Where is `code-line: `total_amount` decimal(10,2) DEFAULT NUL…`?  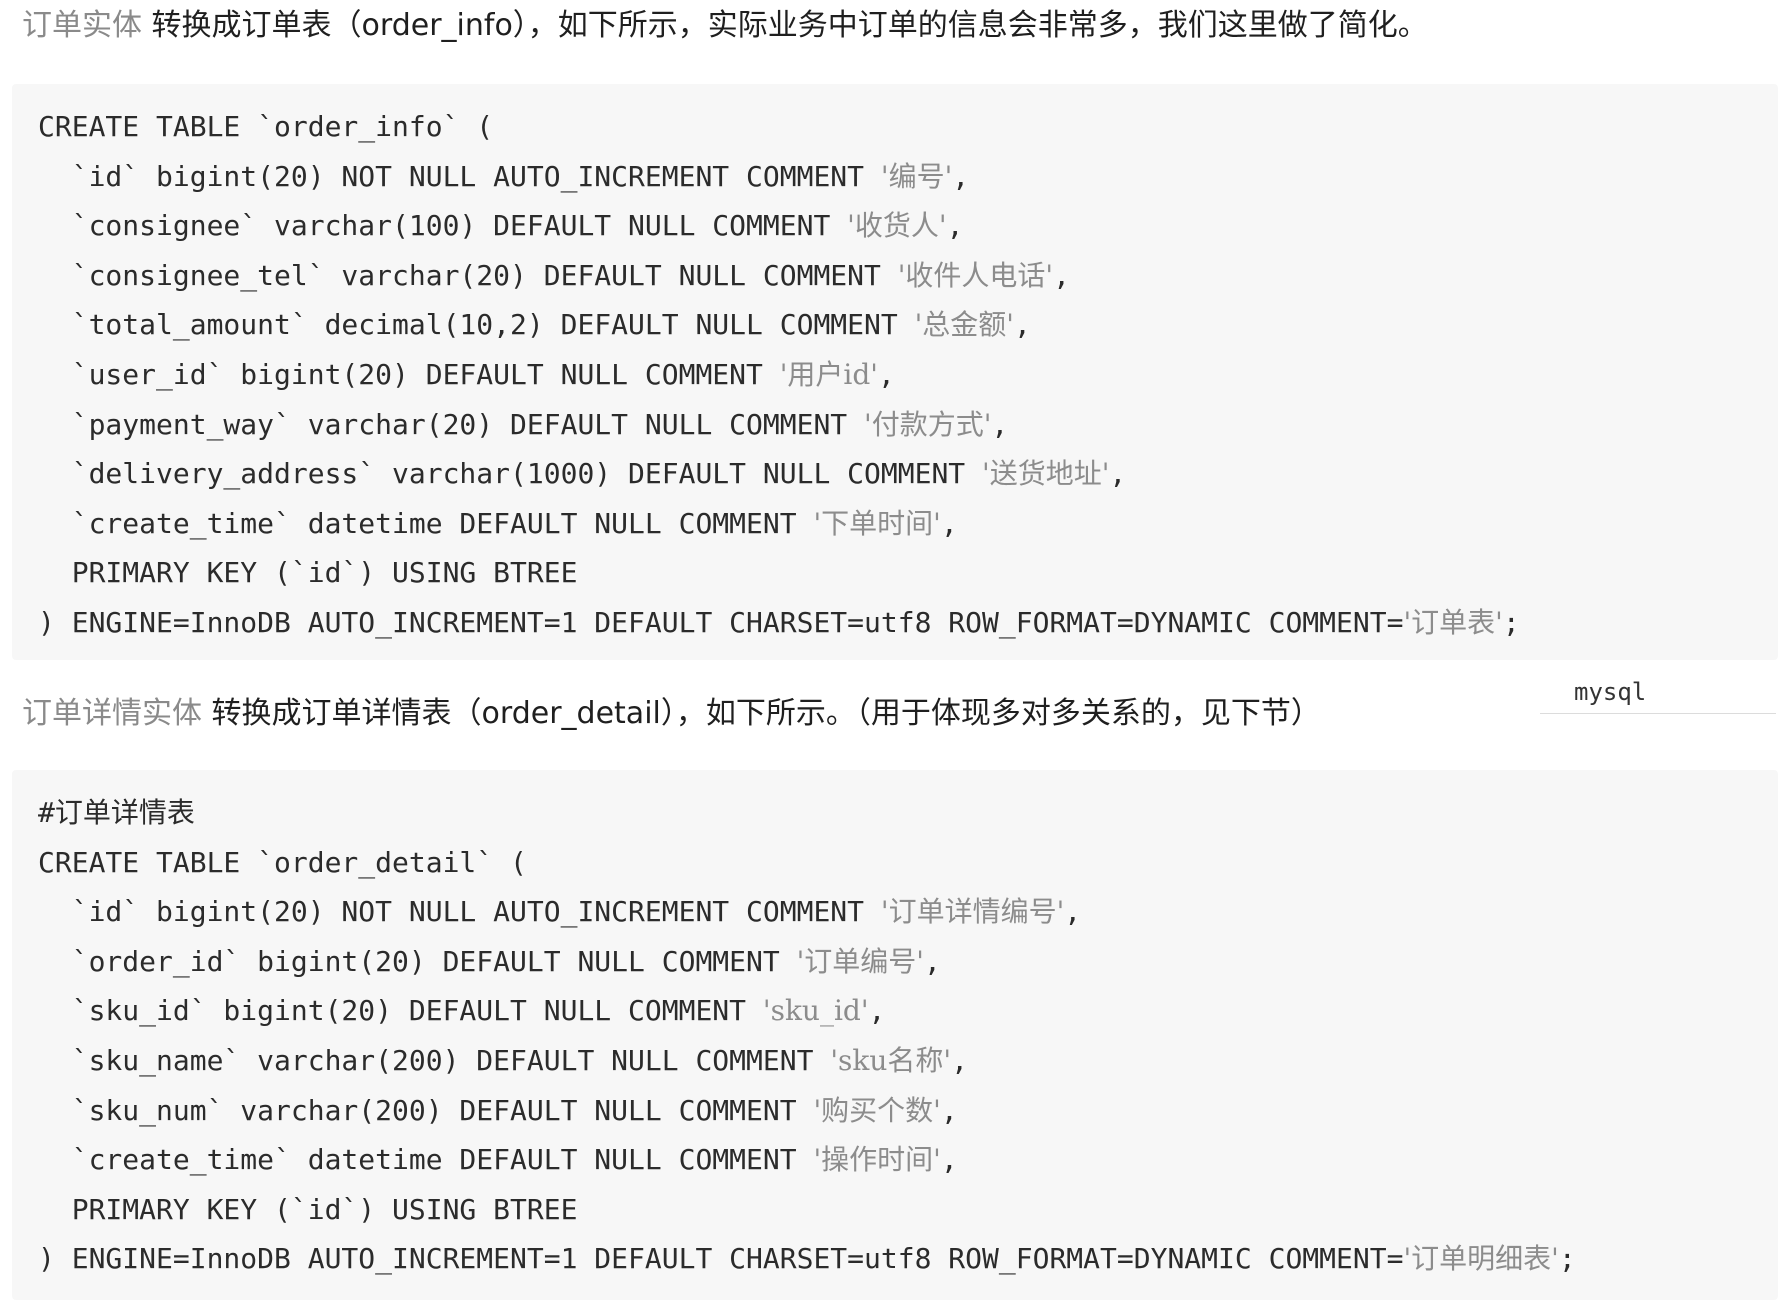
code-line: `total_amount` decimal(10,2) DEFAULT NUL… is located at coordinates (534, 325).